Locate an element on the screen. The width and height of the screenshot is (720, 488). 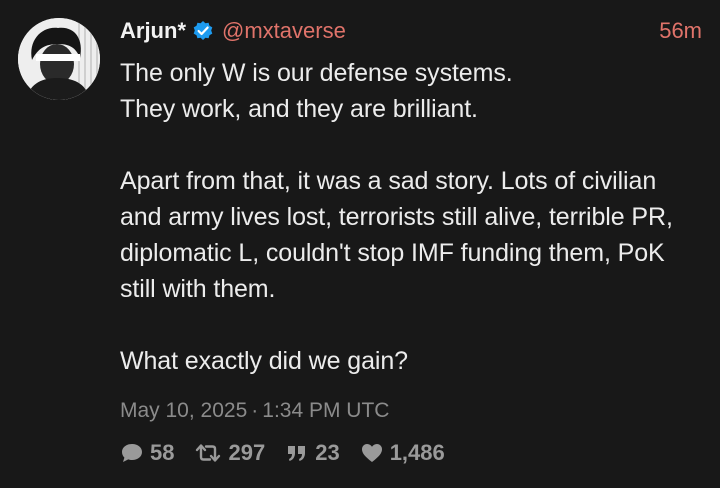
heart-icon is located at coordinates (371, 453).